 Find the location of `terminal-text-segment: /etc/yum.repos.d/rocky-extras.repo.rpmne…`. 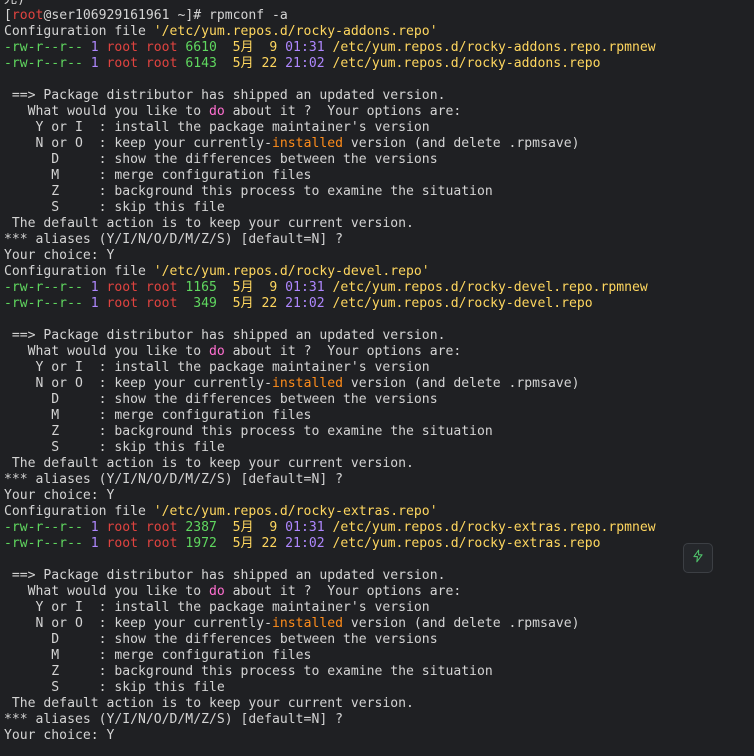

terminal-text-segment: /etc/yum.repos.d/rocky-extras.repo.rpmne… is located at coordinates (494, 527).